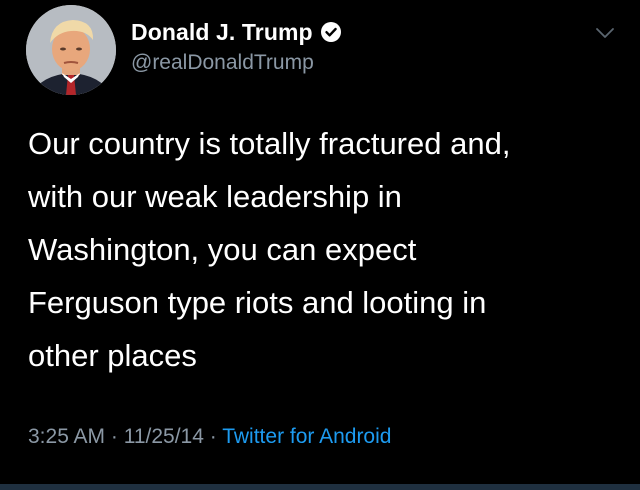 The image size is (640, 490). Describe the element at coordinates (320, 487) in the screenshot. I see `divider` at that location.